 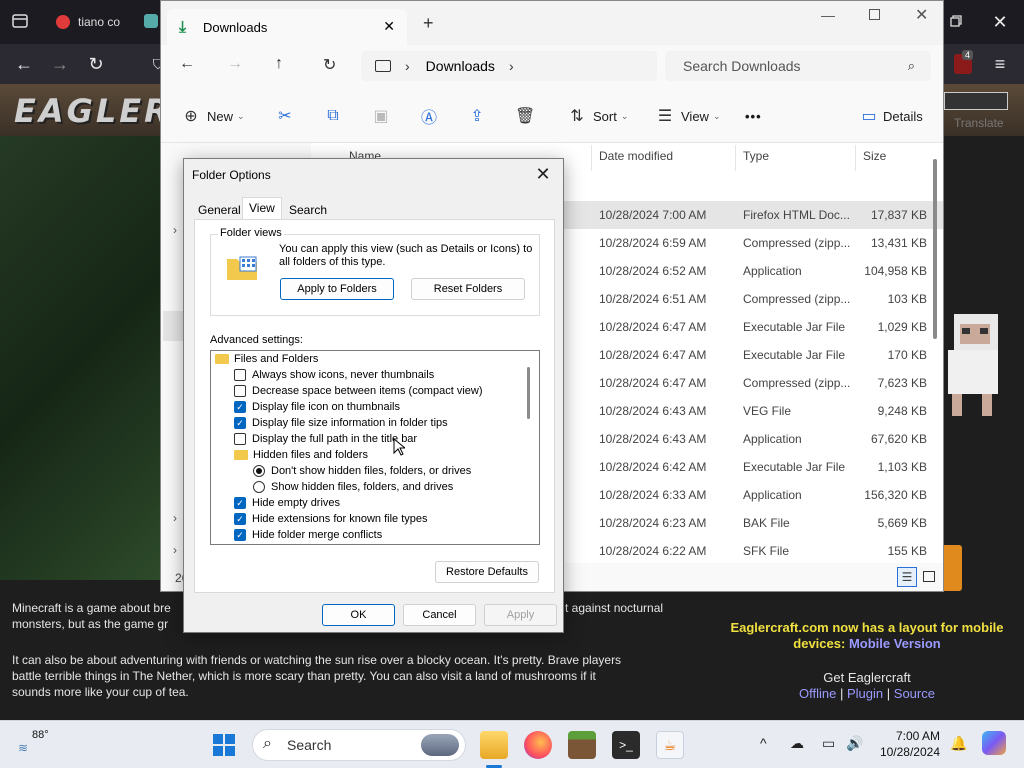 I want to click on restore-icon, so click(x=956, y=22).